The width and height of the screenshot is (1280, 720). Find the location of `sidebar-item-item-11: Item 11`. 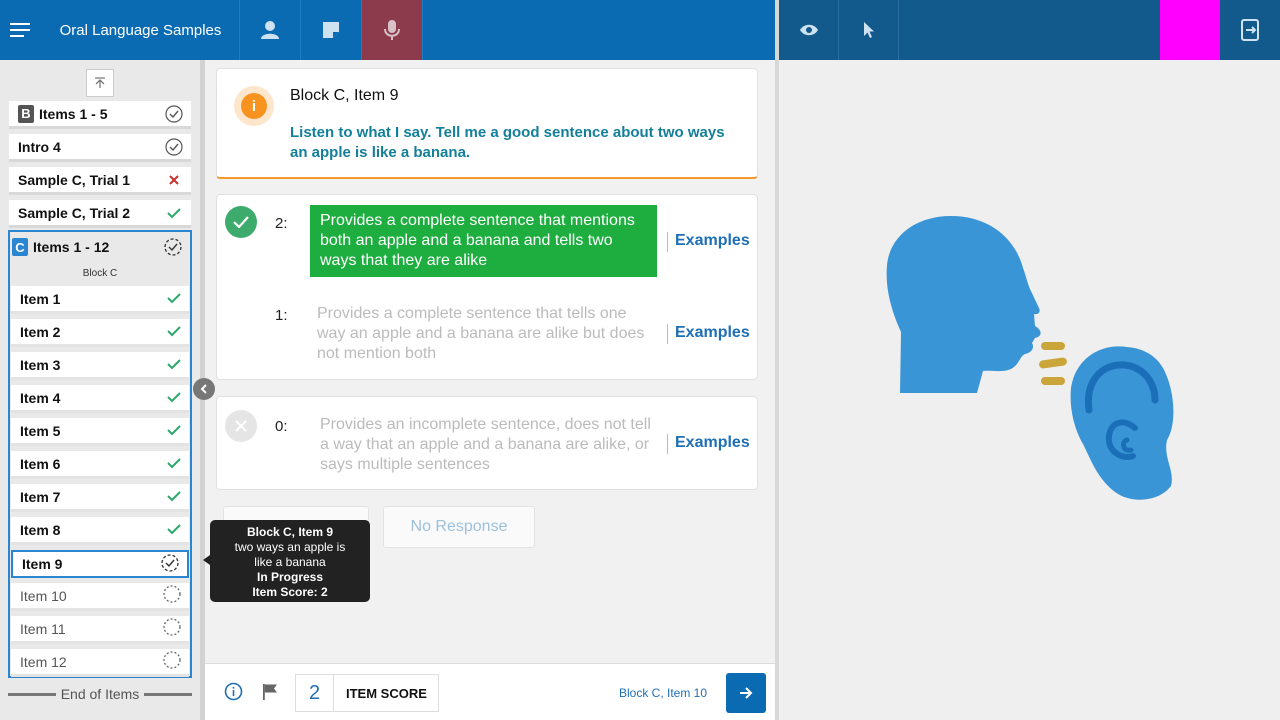

sidebar-item-item-11: Item 11 is located at coordinates (100, 630).